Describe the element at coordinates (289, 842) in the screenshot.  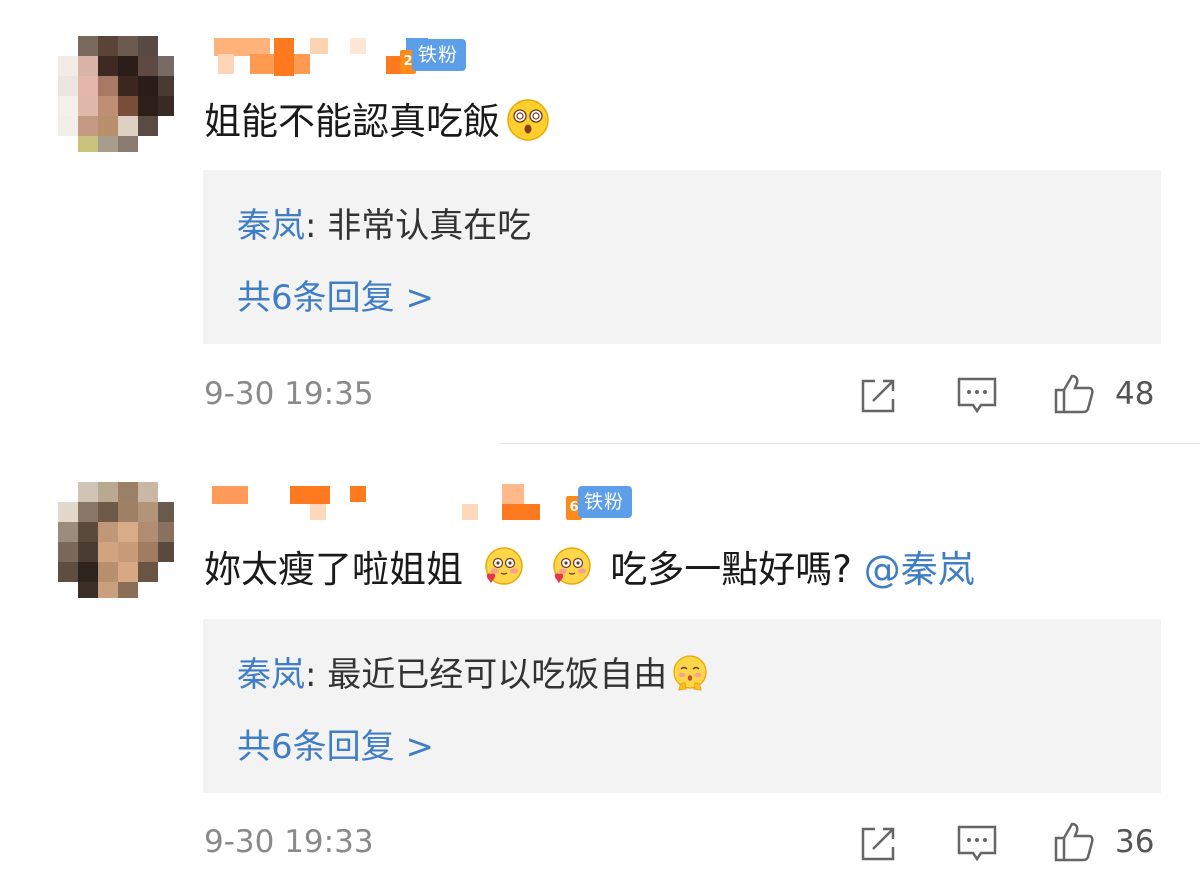
I see `timestamp: 9-30 19:33` at that location.